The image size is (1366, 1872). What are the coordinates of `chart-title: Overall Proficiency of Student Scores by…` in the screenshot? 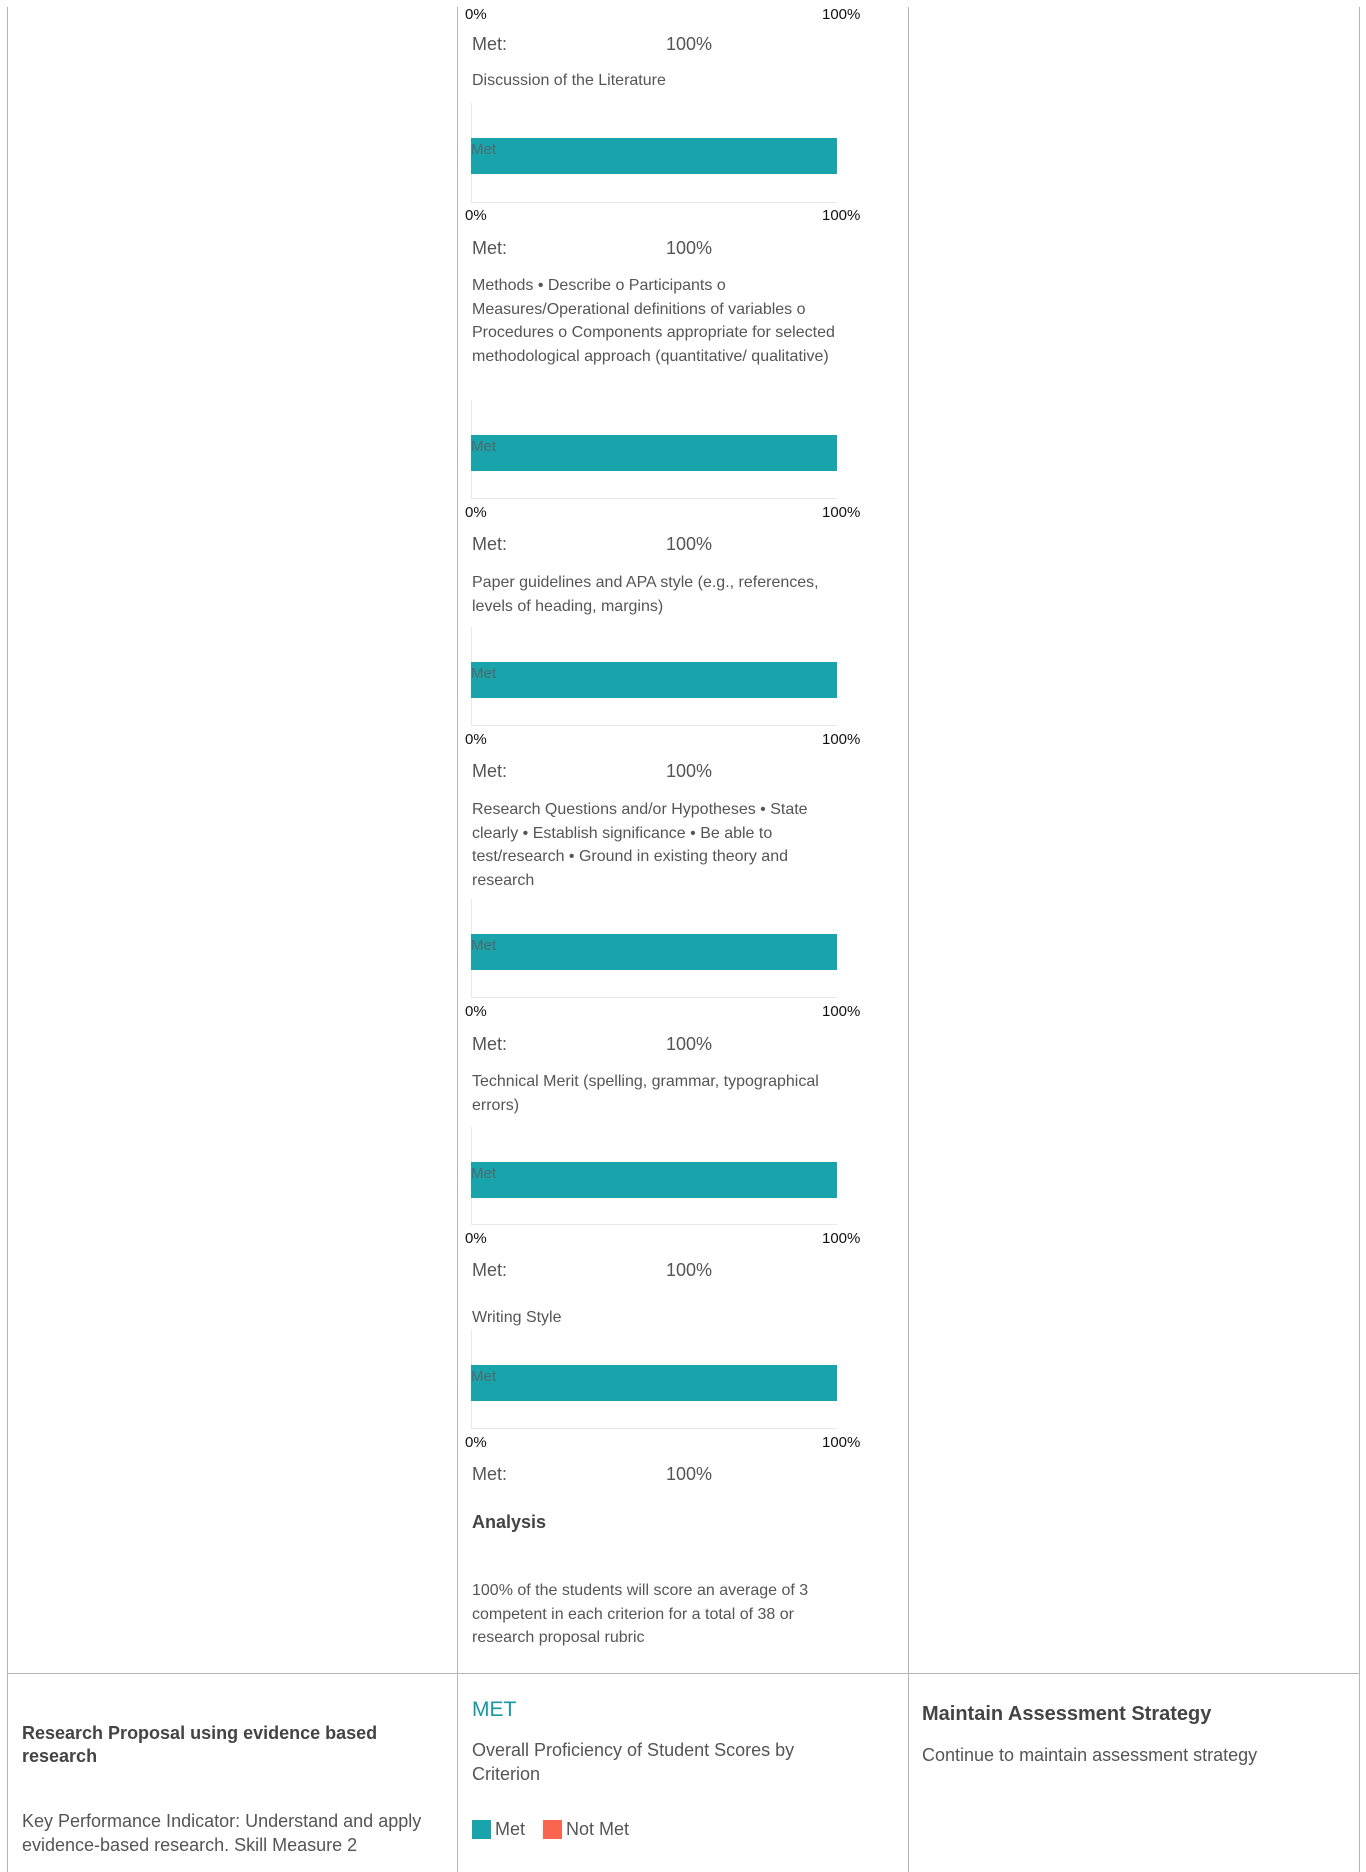 It's located at (633, 1762).